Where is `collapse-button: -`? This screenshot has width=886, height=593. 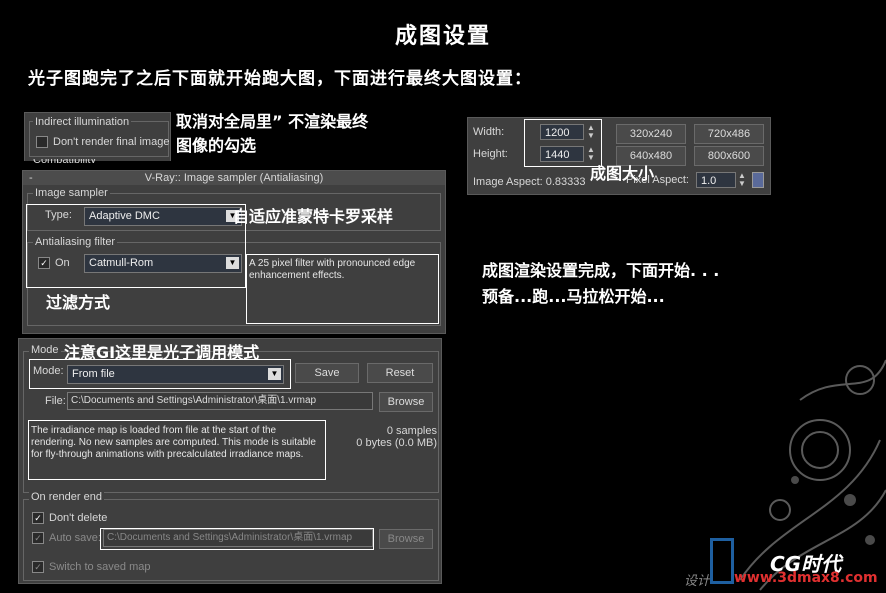
collapse-button: - is located at coordinates (31, 178).